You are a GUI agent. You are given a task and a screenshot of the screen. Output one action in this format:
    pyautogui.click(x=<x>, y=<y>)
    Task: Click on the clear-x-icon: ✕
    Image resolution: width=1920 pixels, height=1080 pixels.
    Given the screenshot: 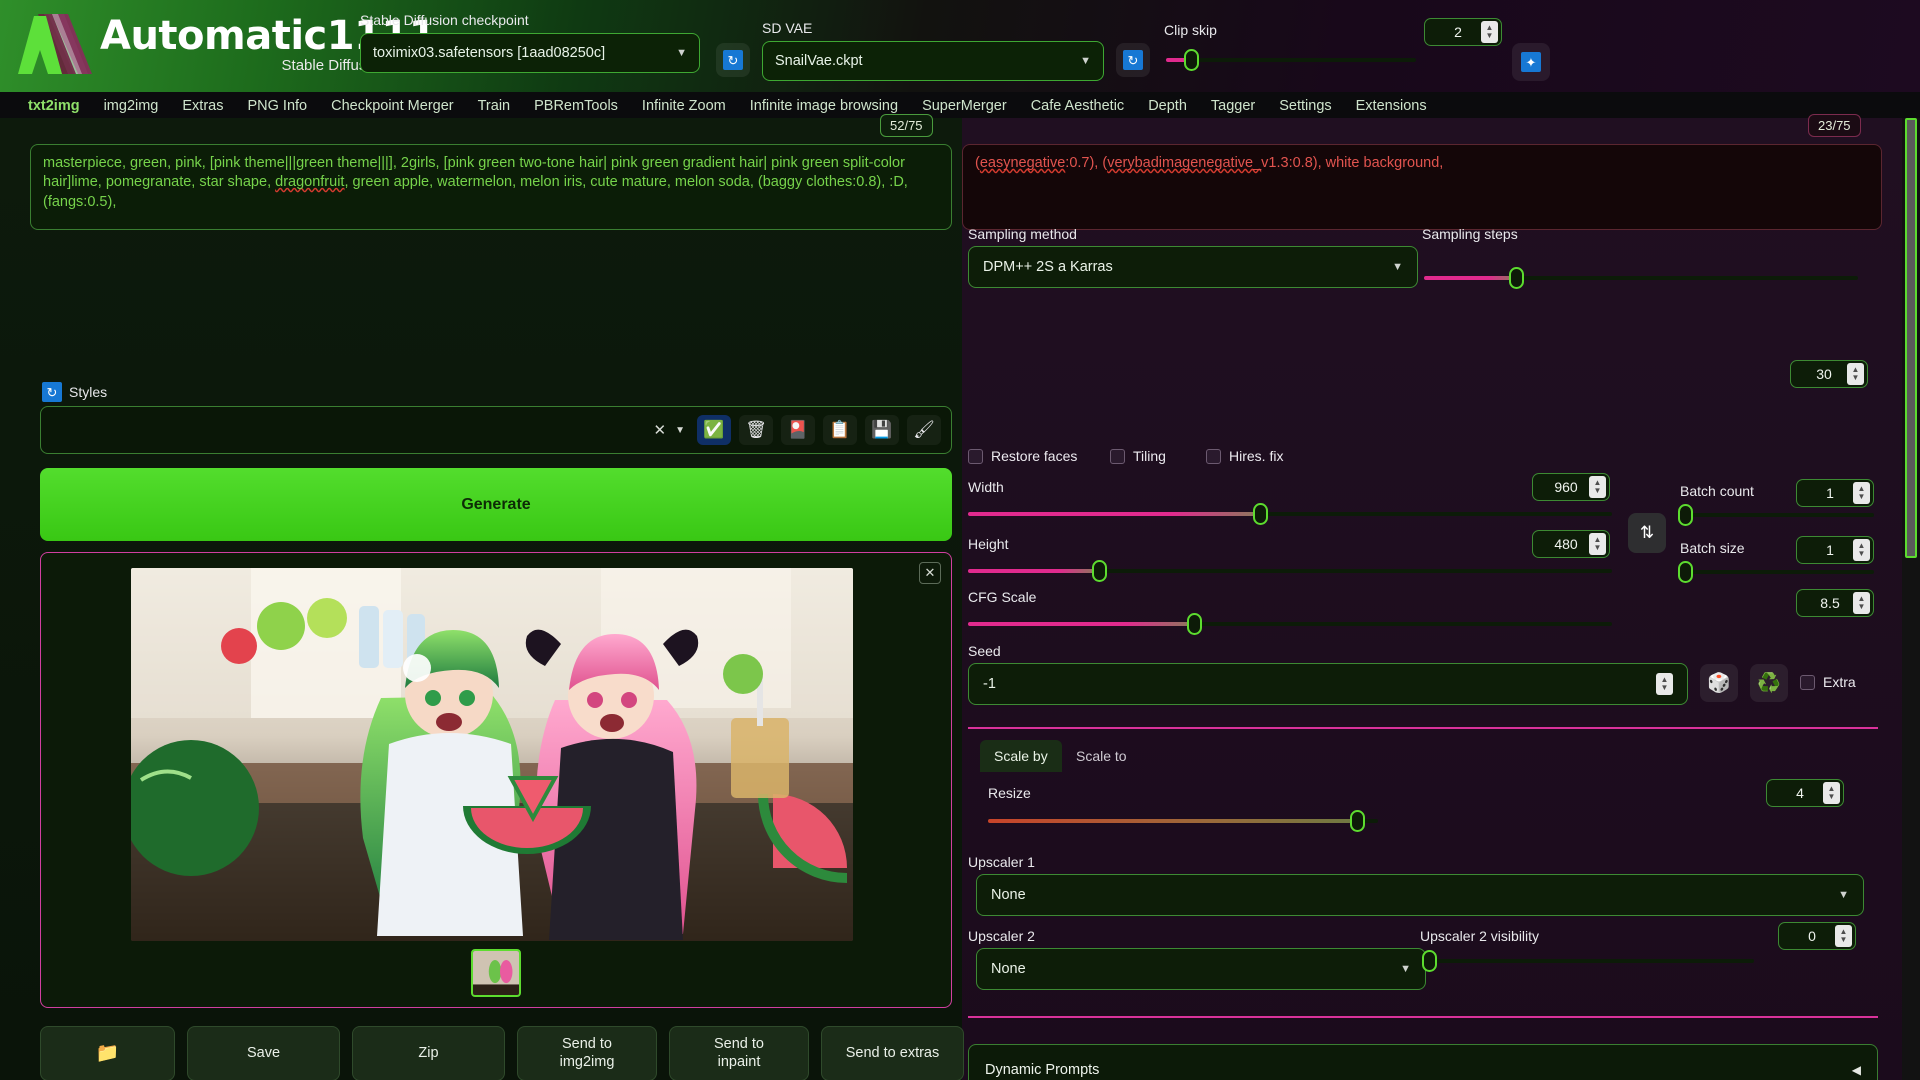 What is the action you would take?
    pyautogui.click(x=660, y=430)
    